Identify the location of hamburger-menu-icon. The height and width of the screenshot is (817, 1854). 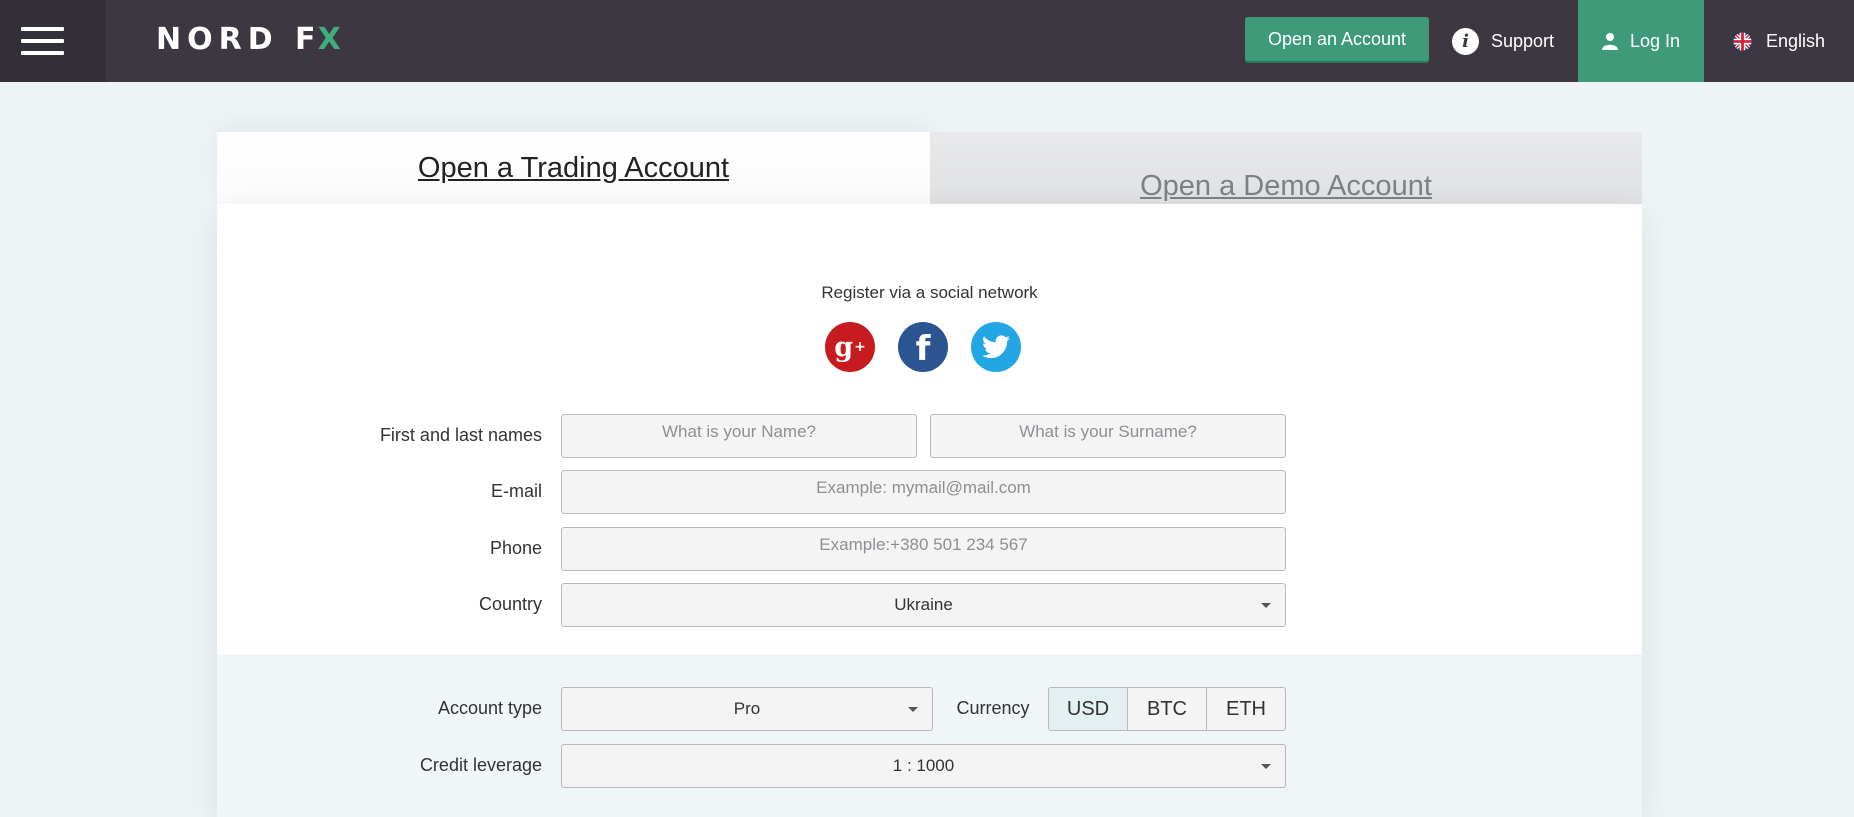
(53, 41).